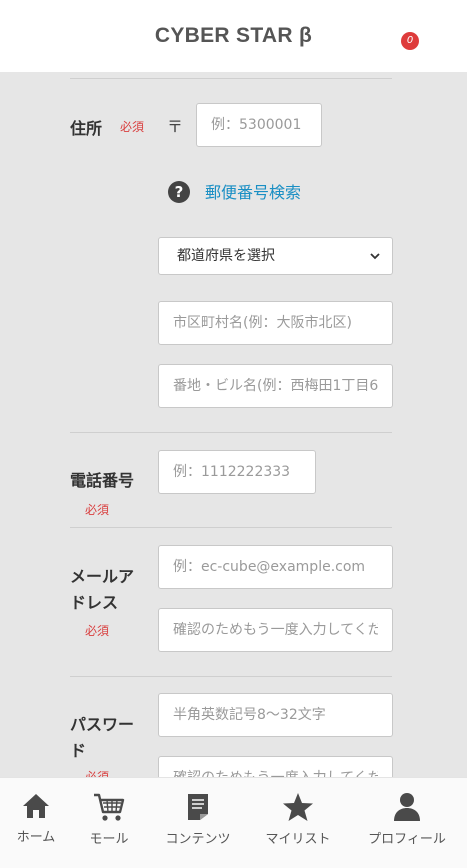  I want to click on street-input, so click(275, 386).